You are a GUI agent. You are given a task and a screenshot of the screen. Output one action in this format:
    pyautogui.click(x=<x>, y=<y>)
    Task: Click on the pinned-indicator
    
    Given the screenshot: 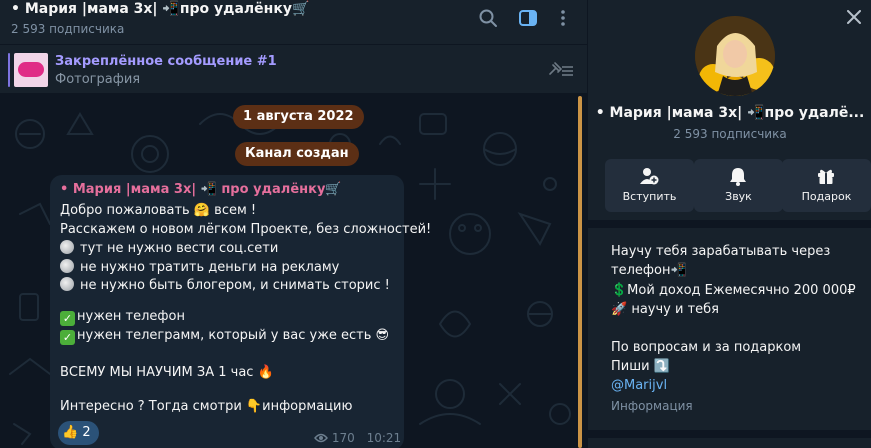 What is the action you would take?
    pyautogui.click(x=9, y=70)
    